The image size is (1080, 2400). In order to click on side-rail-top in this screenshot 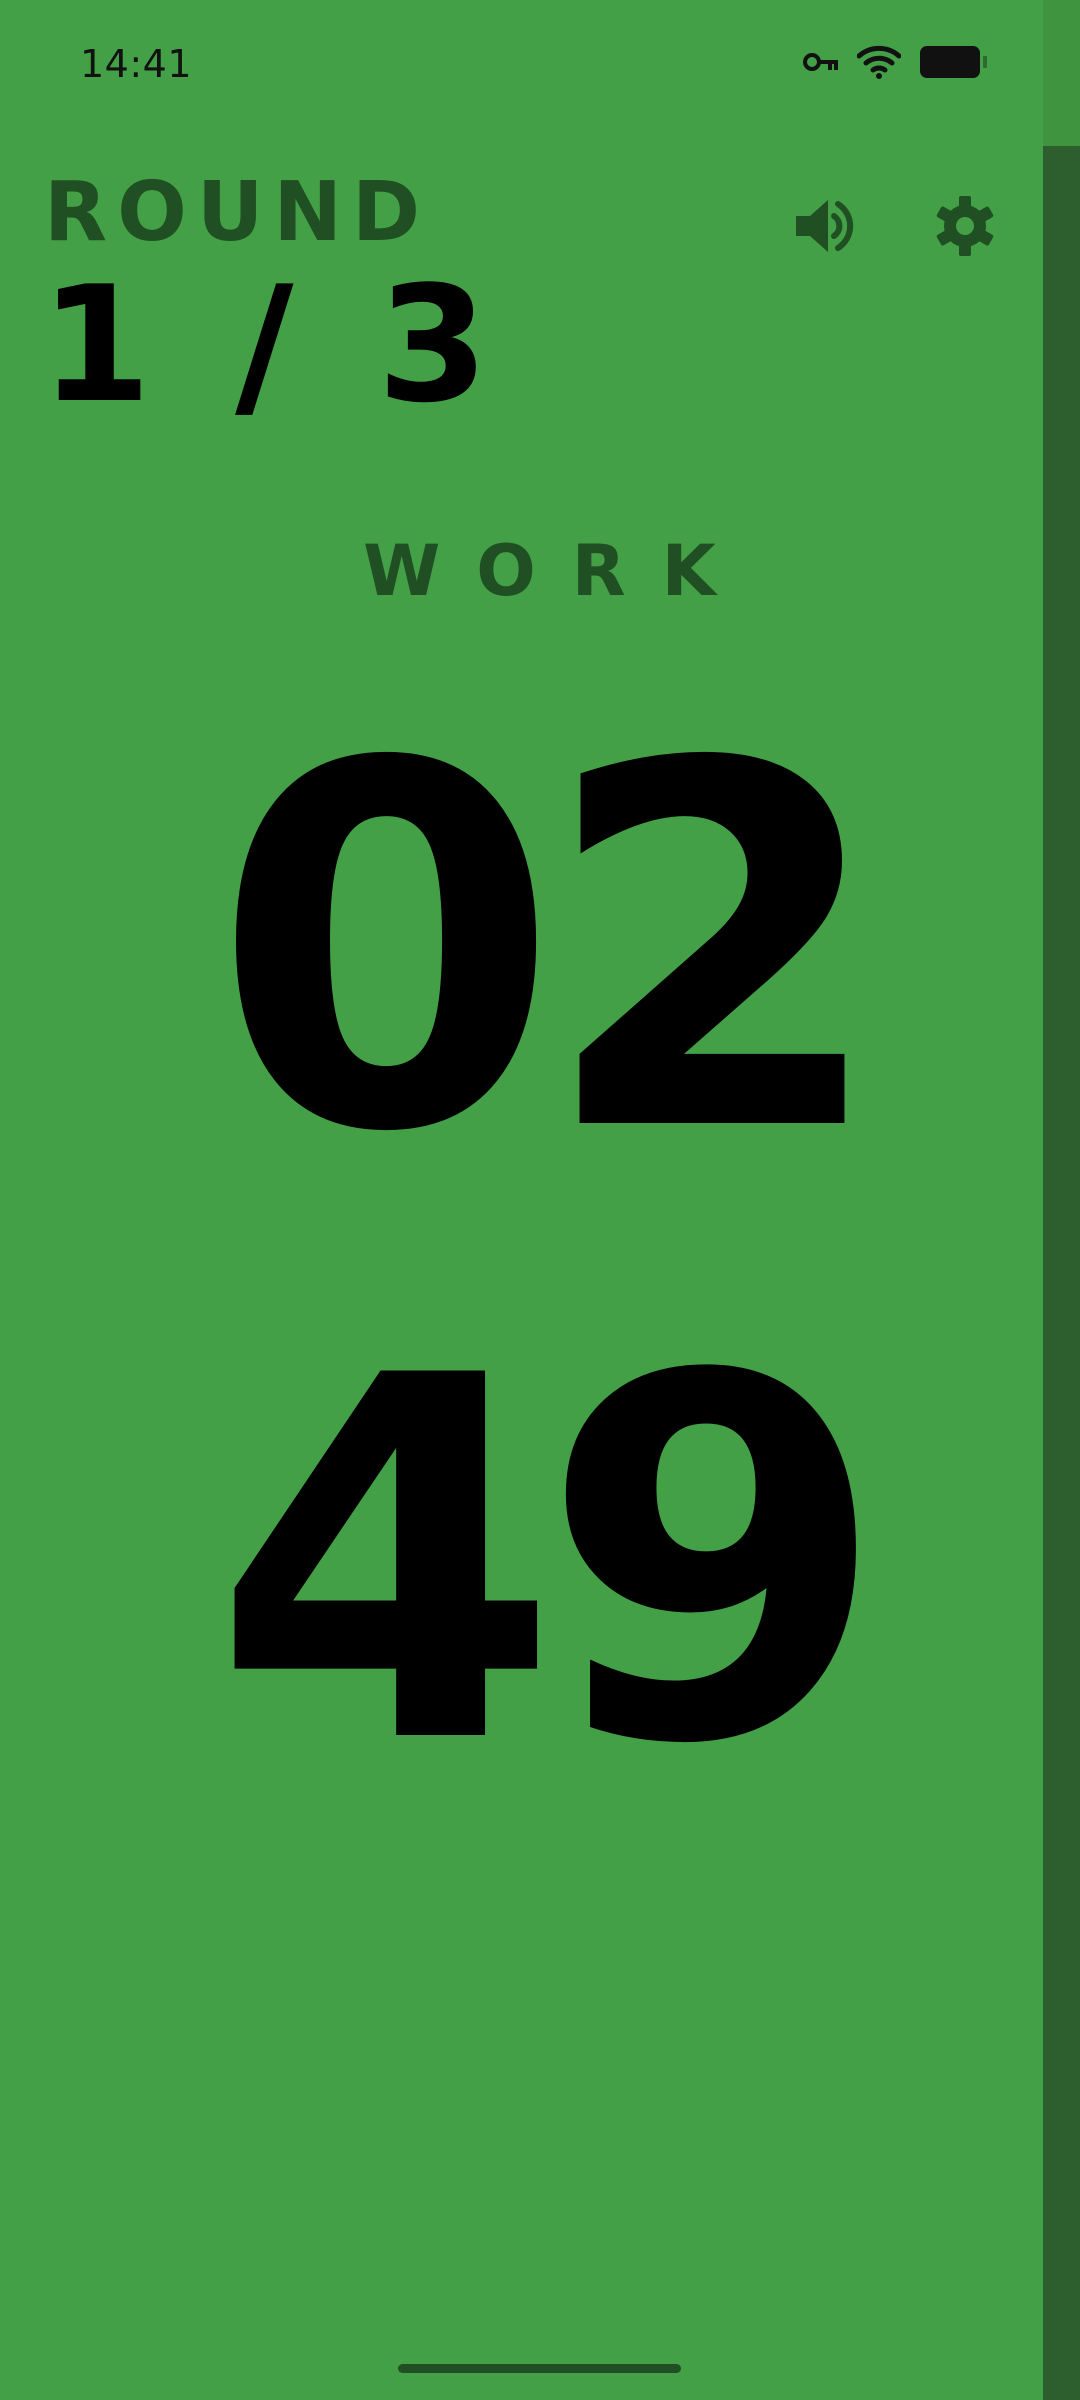, I will do `click(1061, 73)`.